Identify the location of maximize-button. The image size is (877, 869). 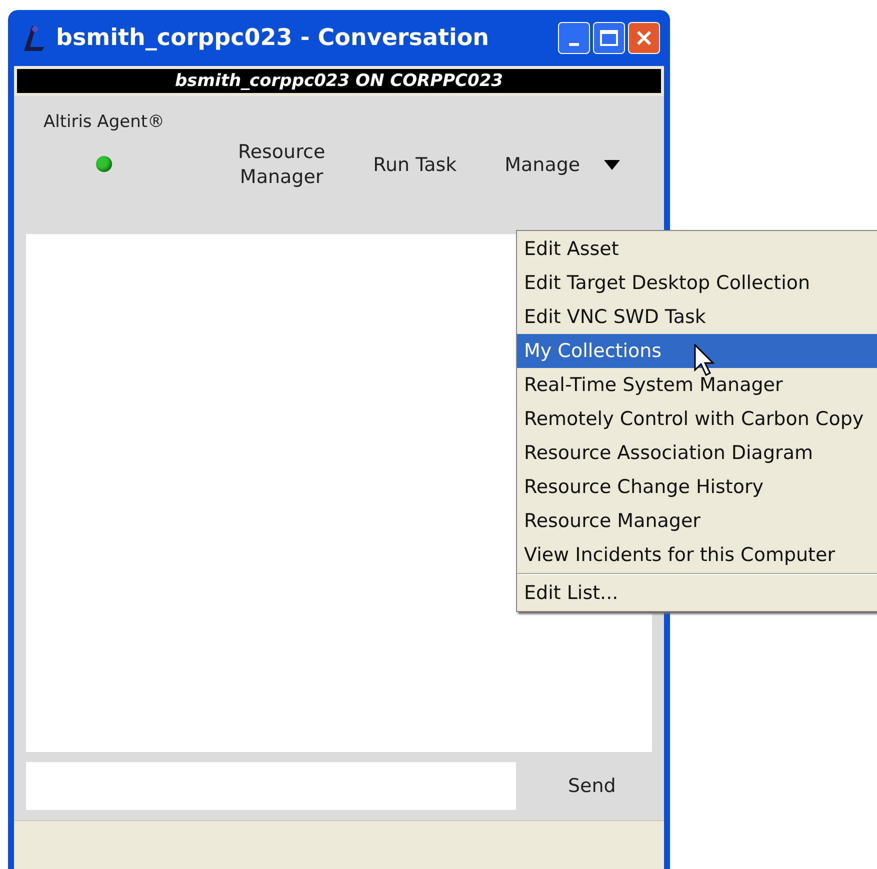
(609, 38).